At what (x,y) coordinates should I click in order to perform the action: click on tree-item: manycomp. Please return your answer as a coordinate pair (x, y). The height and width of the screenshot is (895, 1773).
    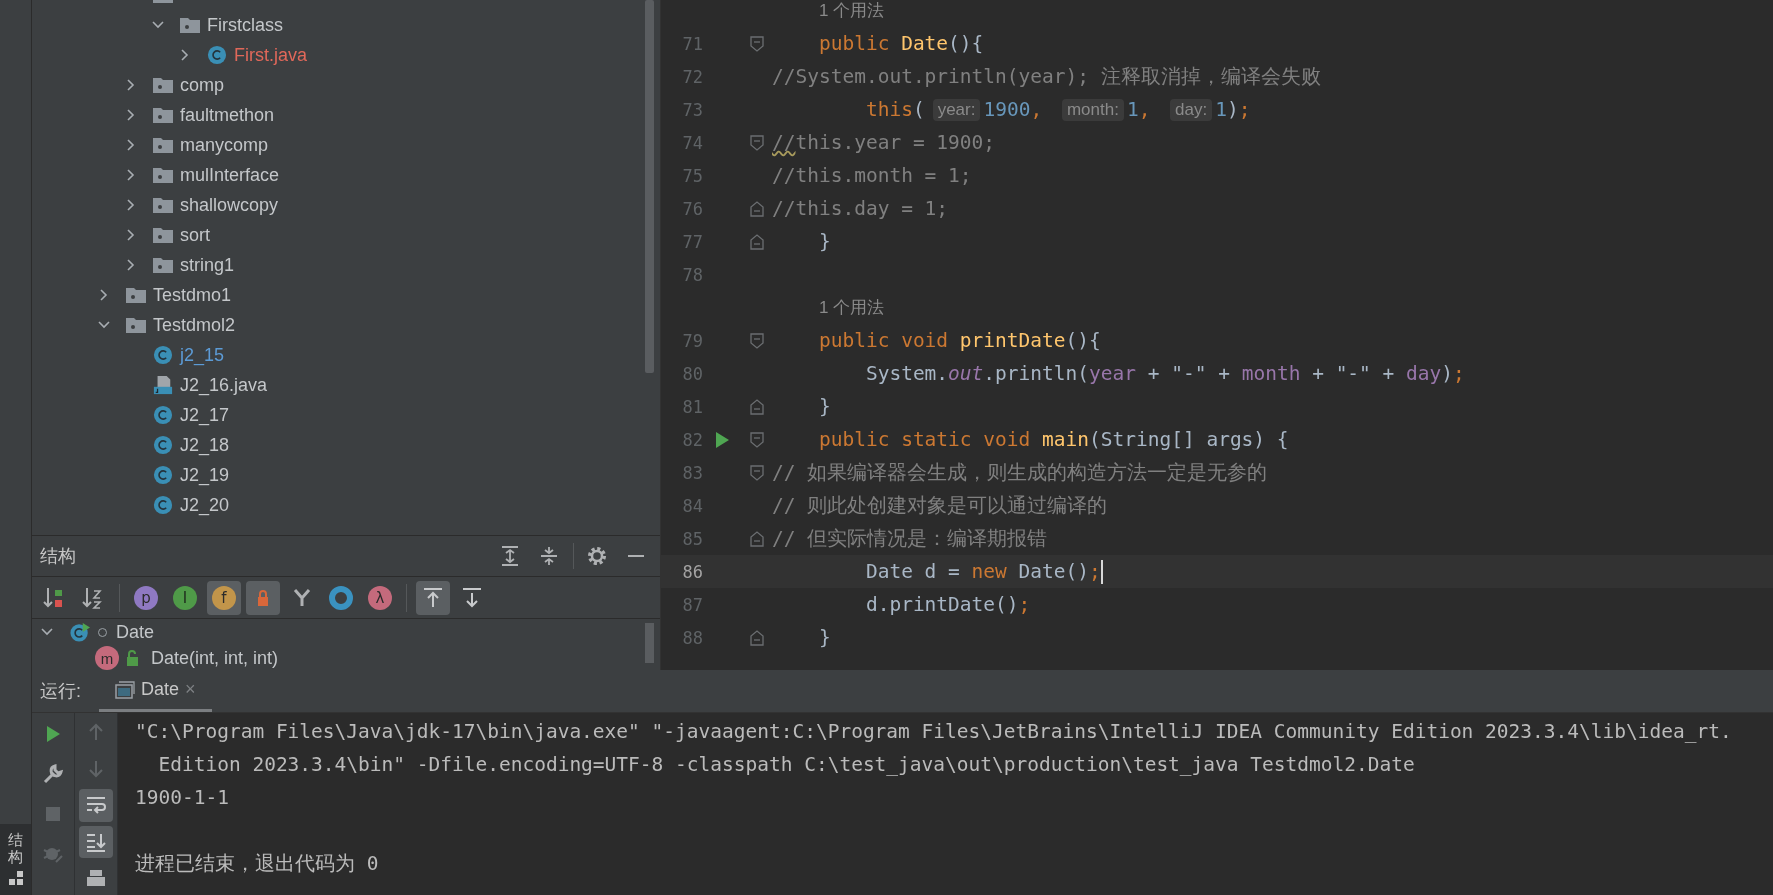
    Looking at the image, I should click on (224, 145).